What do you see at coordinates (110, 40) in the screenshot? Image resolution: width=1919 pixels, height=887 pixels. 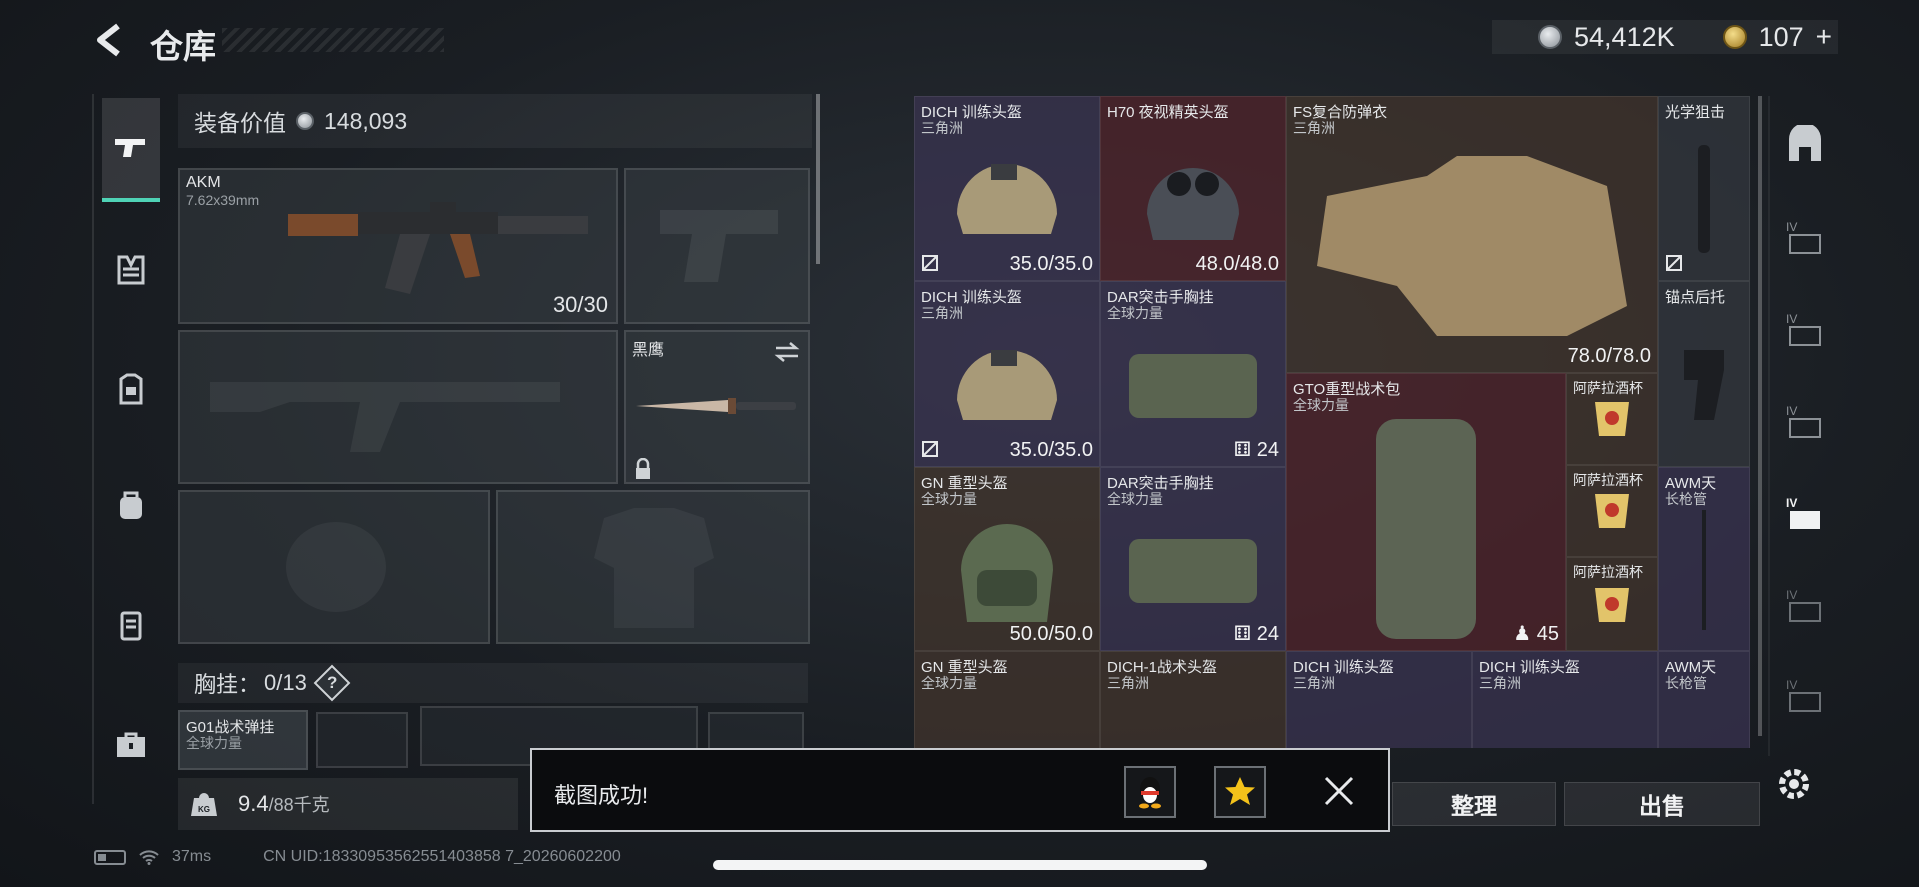 I see `back-button` at bounding box center [110, 40].